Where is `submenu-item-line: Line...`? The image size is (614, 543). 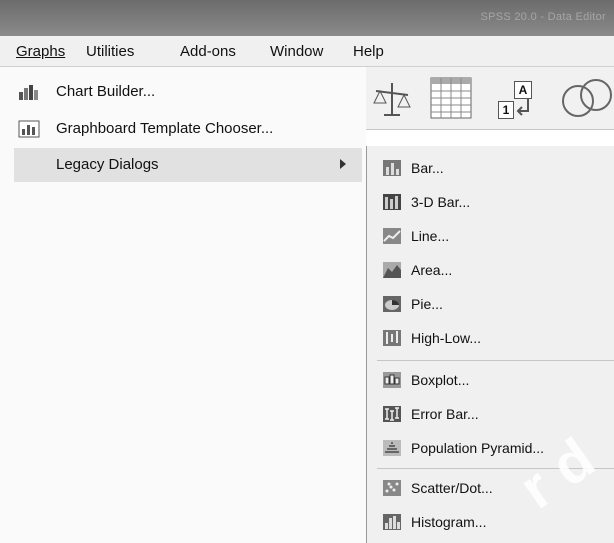
submenu-item-line: Line... is located at coordinates (495, 237).